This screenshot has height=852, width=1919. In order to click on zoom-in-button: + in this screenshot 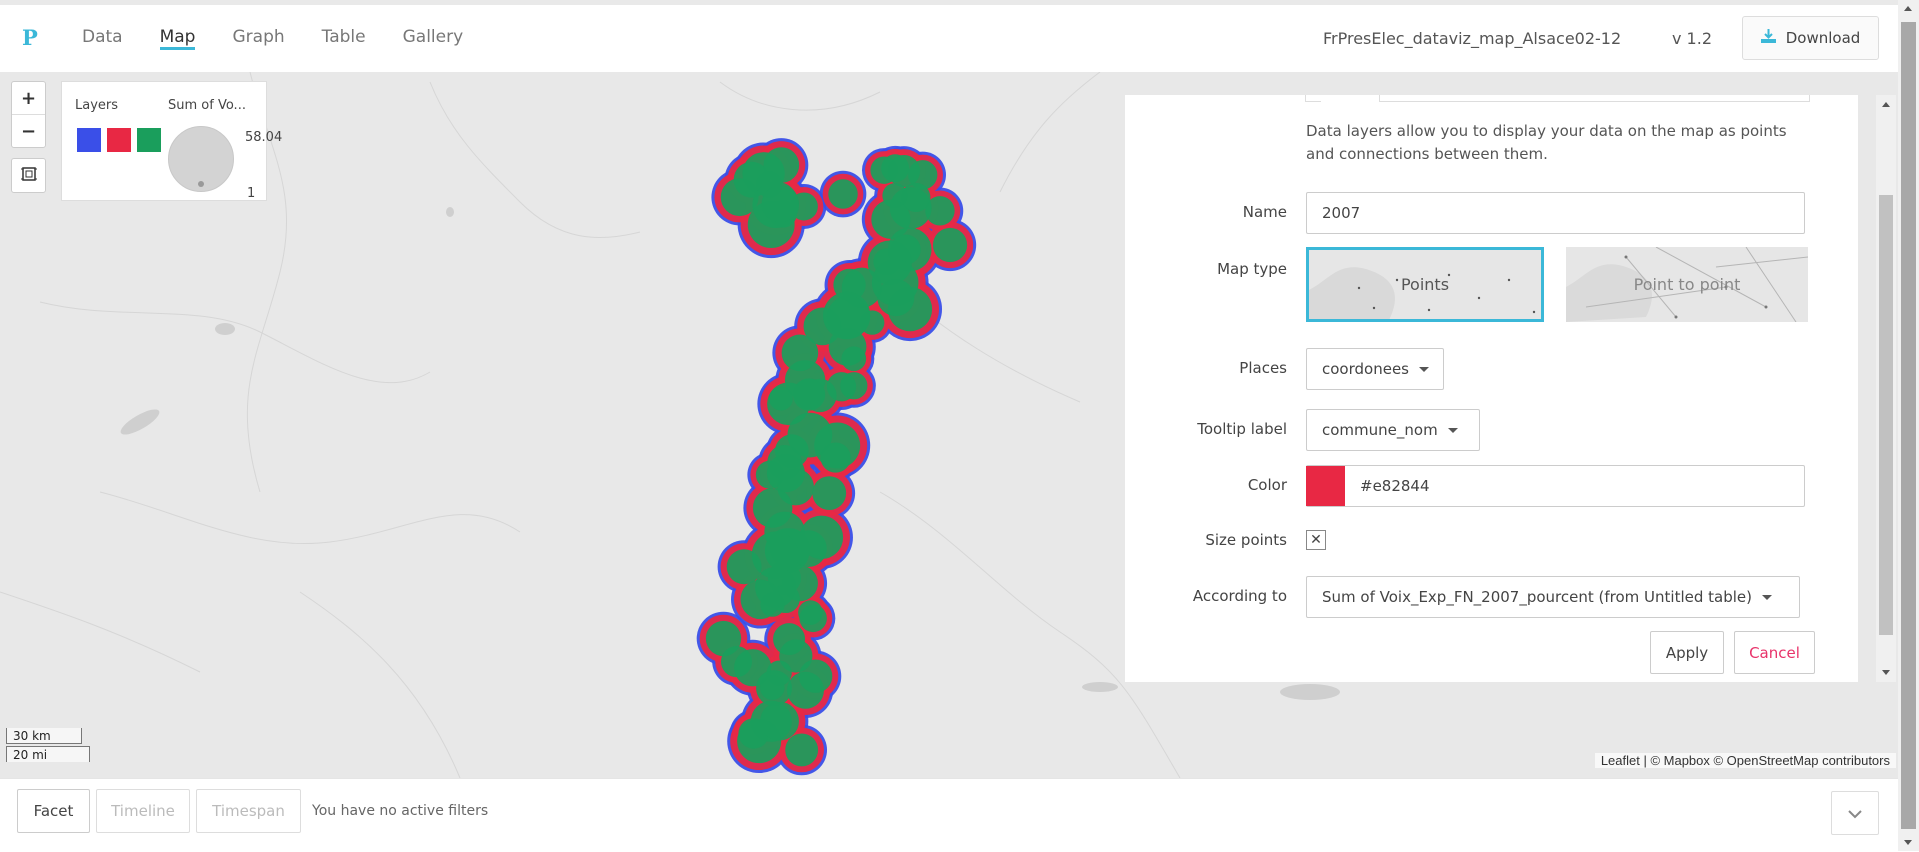, I will do `click(28, 98)`.